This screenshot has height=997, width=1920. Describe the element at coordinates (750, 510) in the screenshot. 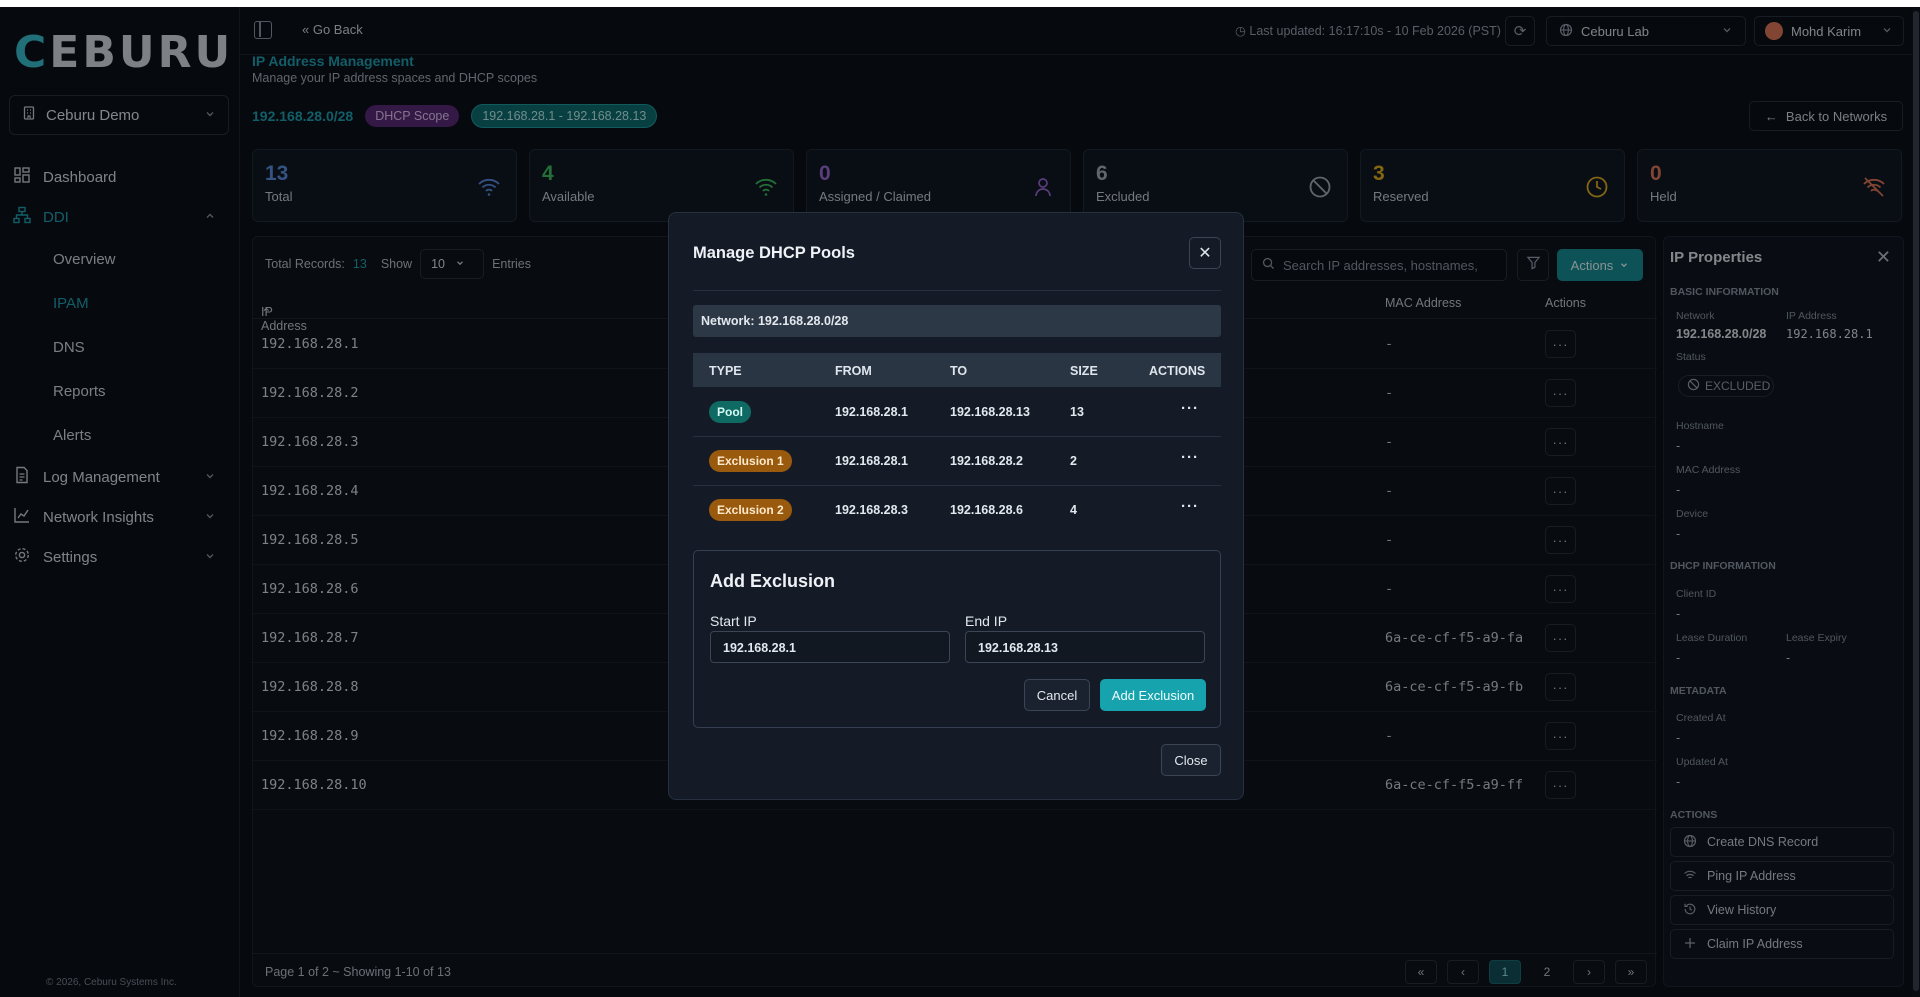

I see `type-badge: Exclusion 2` at that location.